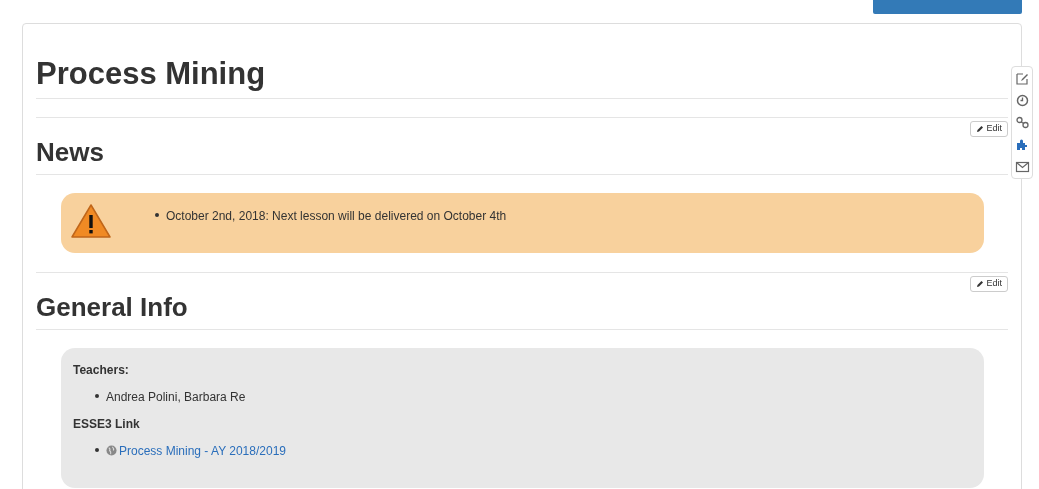 This screenshot has width=1039, height=489. Describe the element at coordinates (202, 451) in the screenshot. I see `course-link: Process Mining - AY 2018/2019` at that location.